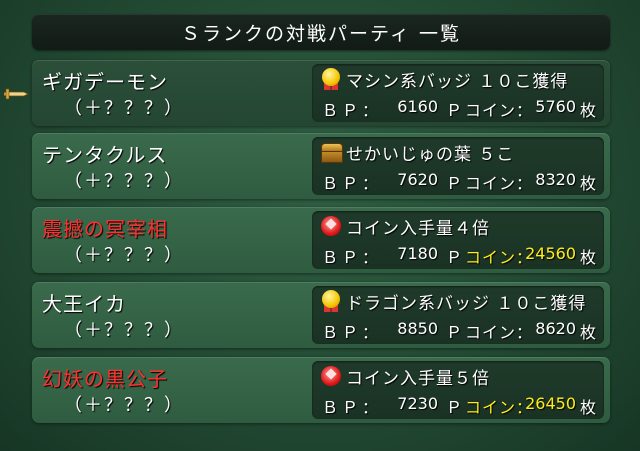  What do you see at coordinates (331, 152) in the screenshot?
I see `treasure-chest-icon` at bounding box center [331, 152].